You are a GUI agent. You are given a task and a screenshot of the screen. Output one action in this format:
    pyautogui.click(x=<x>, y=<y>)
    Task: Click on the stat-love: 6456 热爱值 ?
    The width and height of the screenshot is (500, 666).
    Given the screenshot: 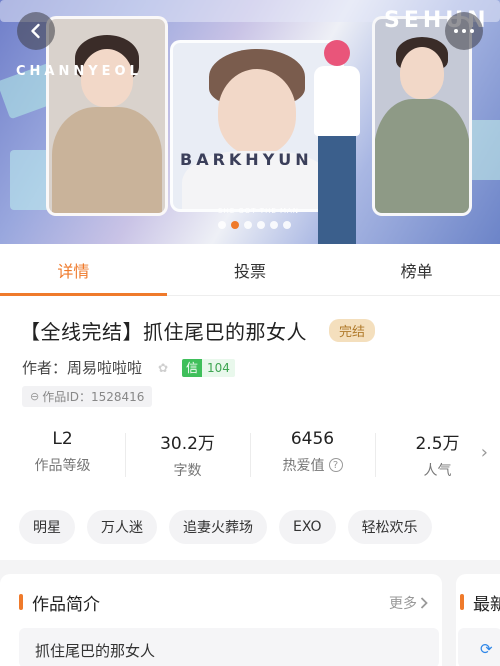 What is the action you would take?
    pyautogui.click(x=312, y=455)
    